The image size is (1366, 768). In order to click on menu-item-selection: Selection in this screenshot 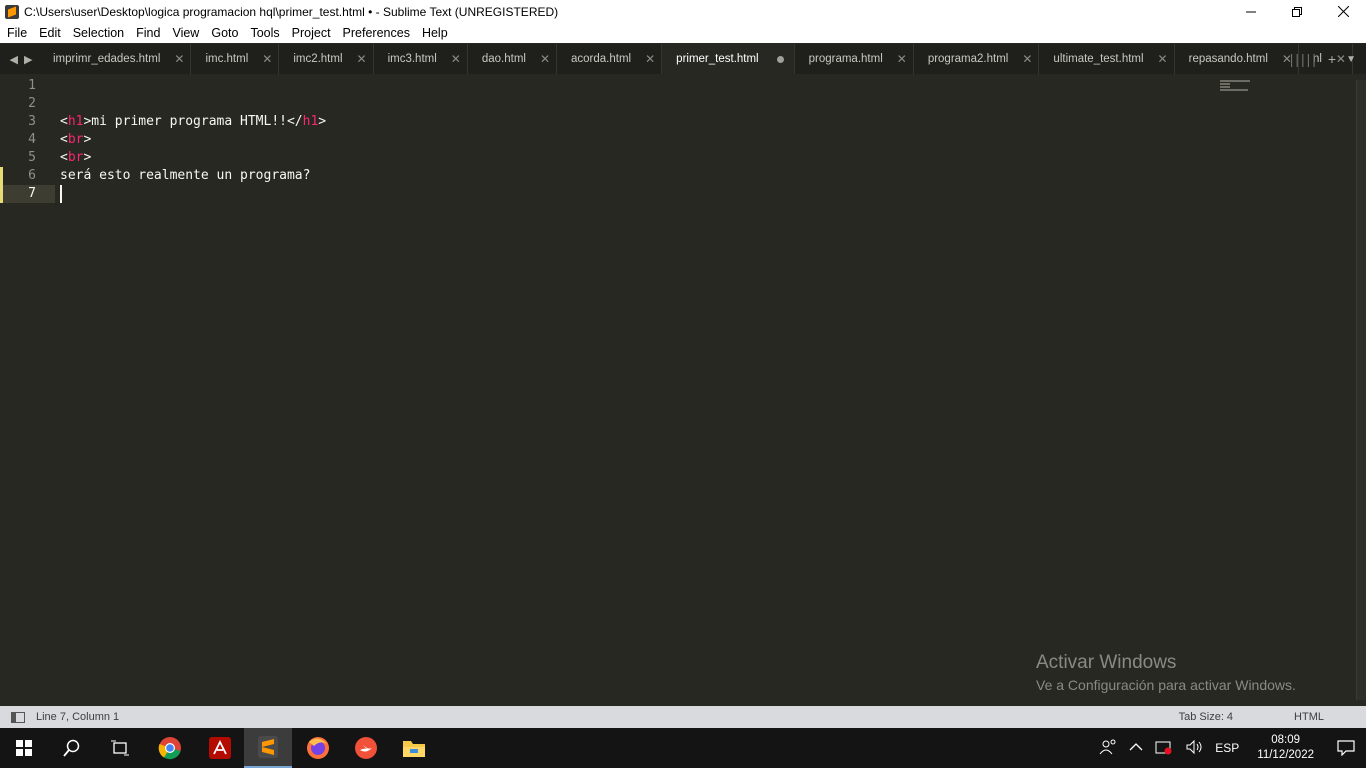, I will do `click(97, 33)`.